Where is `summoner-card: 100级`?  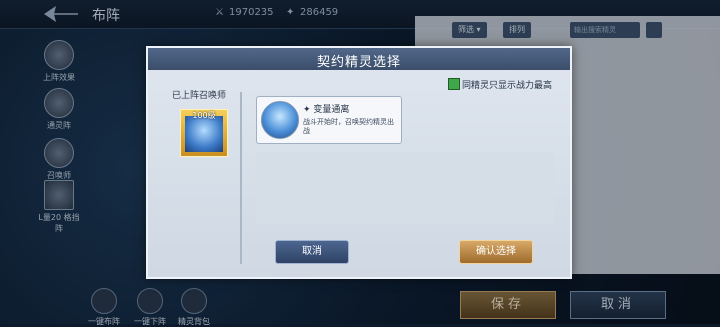
summoner-card: 100级 is located at coordinates (204, 133).